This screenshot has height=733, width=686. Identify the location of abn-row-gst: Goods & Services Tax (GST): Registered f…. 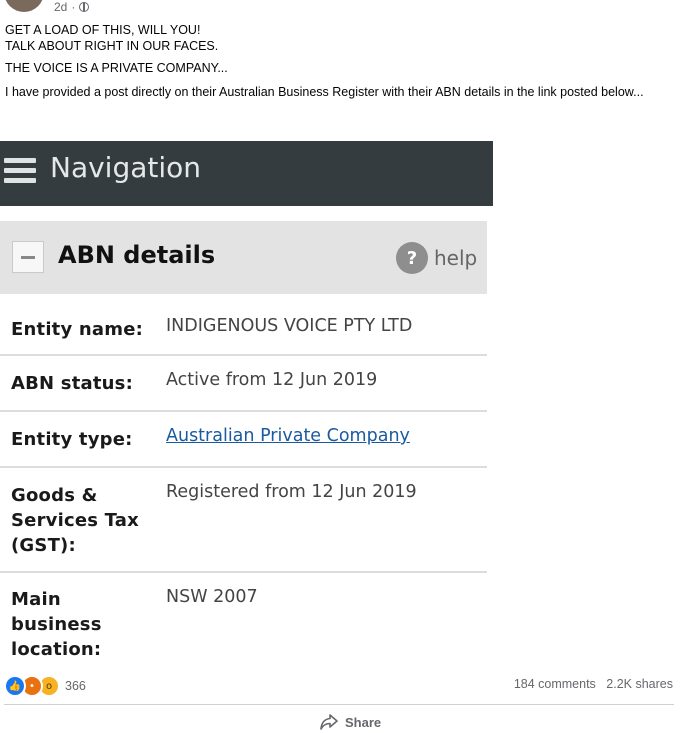
(243, 520).